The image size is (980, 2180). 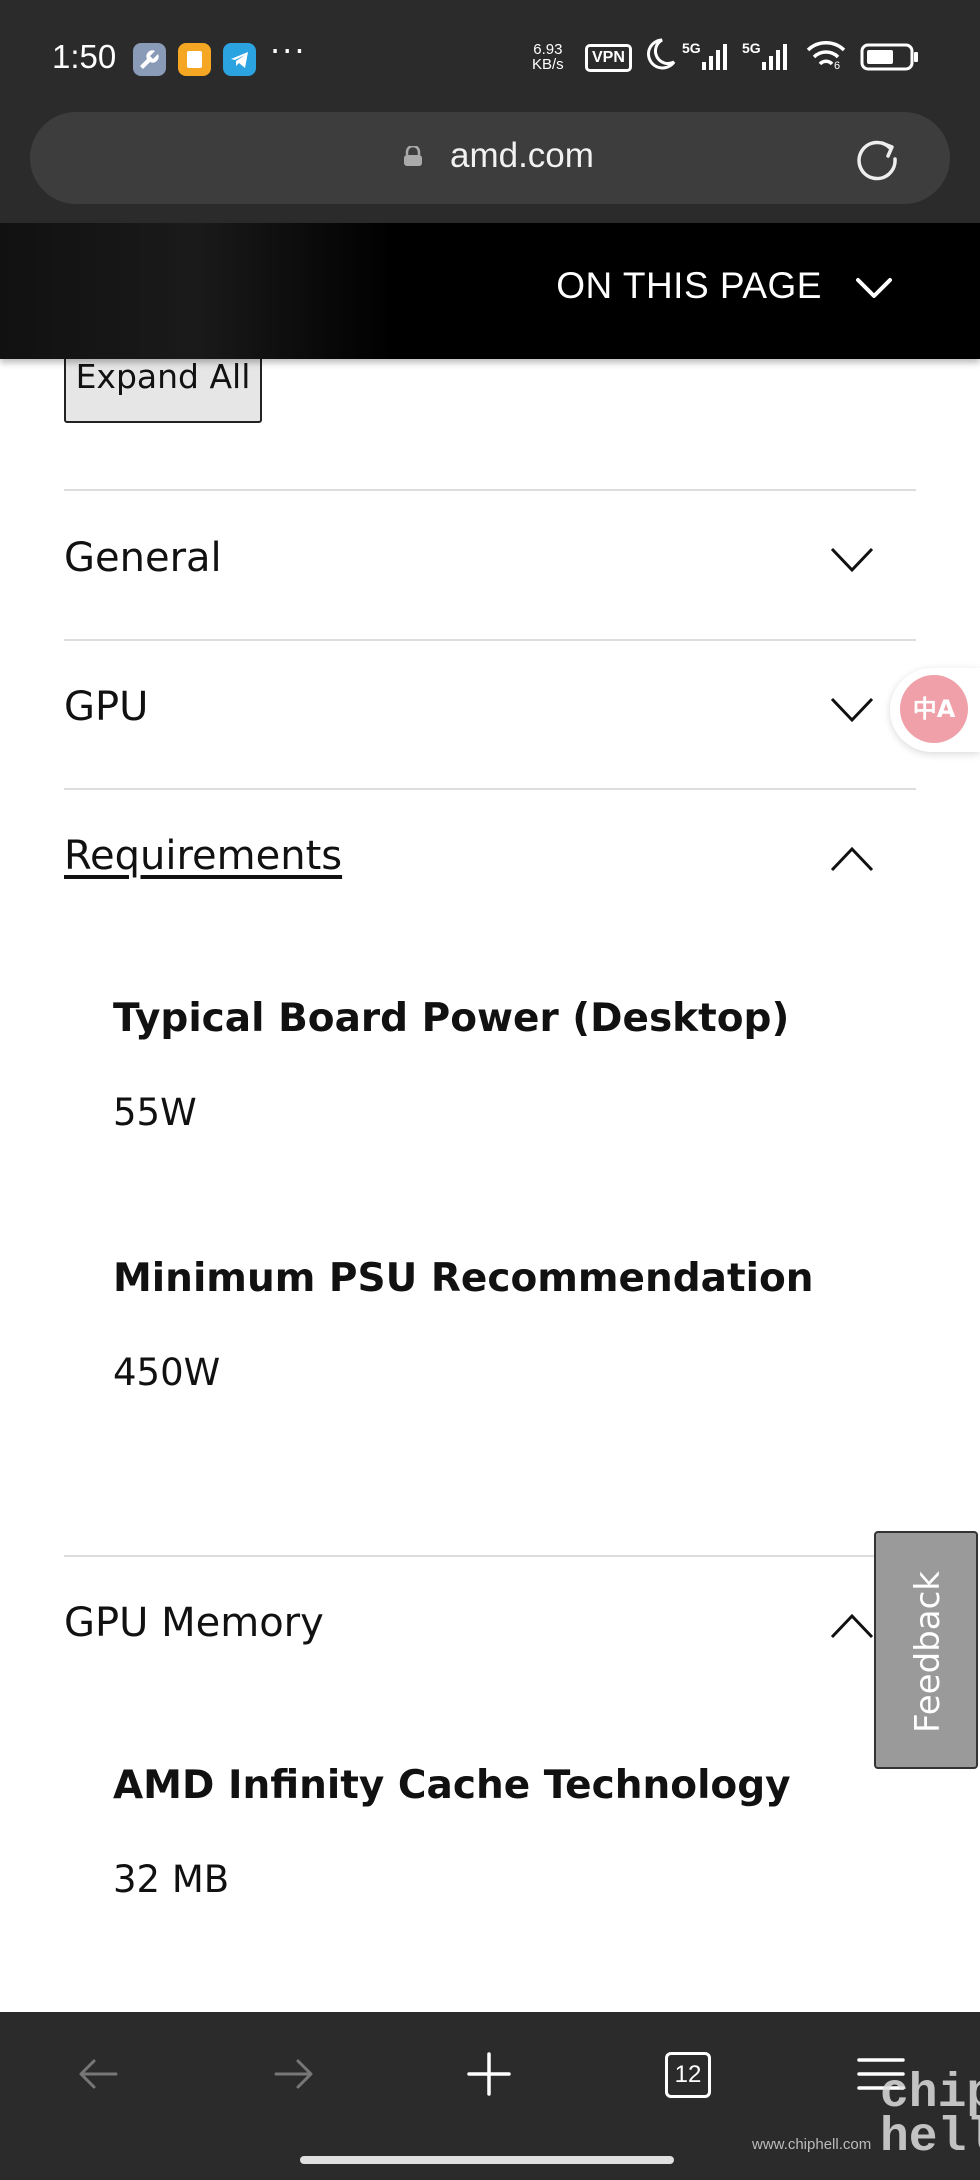 I want to click on moon-icon, so click(x=661, y=54).